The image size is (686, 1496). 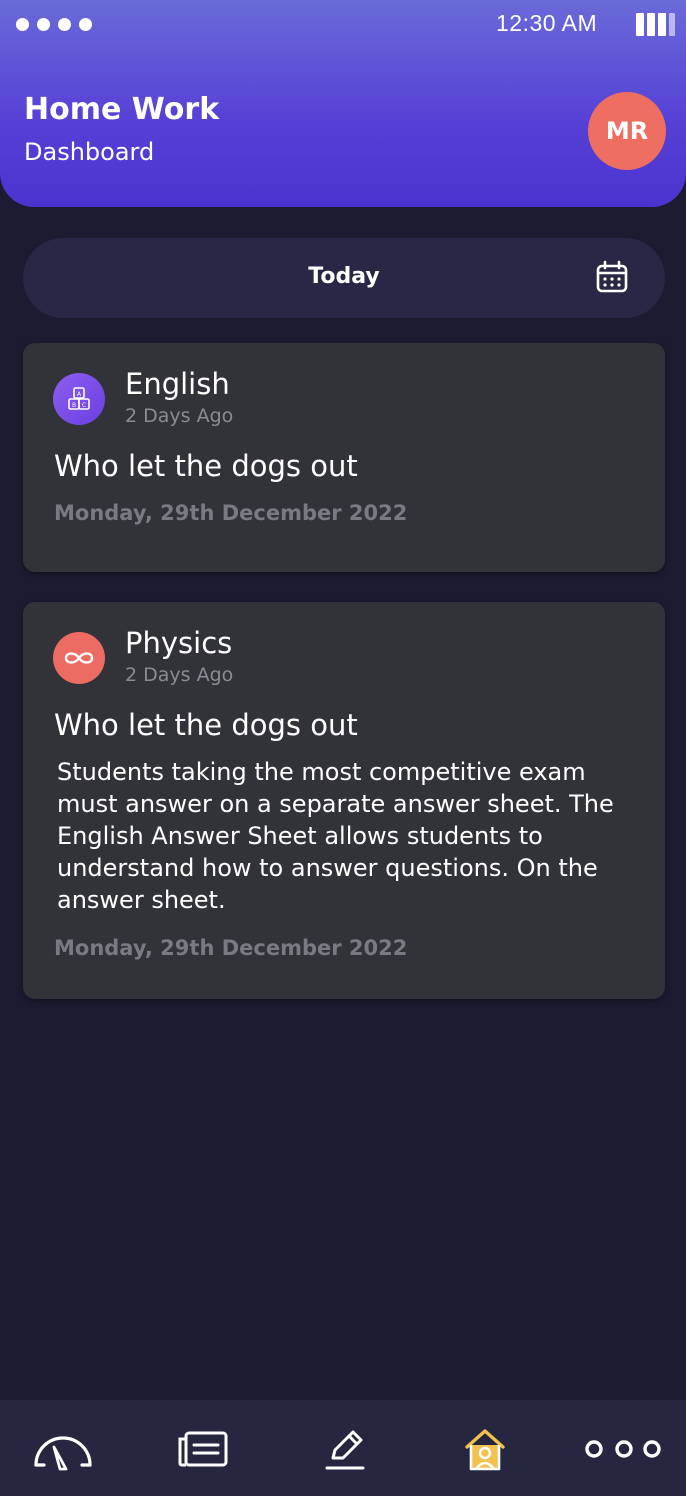 I want to click on bottom-nav, so click(x=343, y=1448).